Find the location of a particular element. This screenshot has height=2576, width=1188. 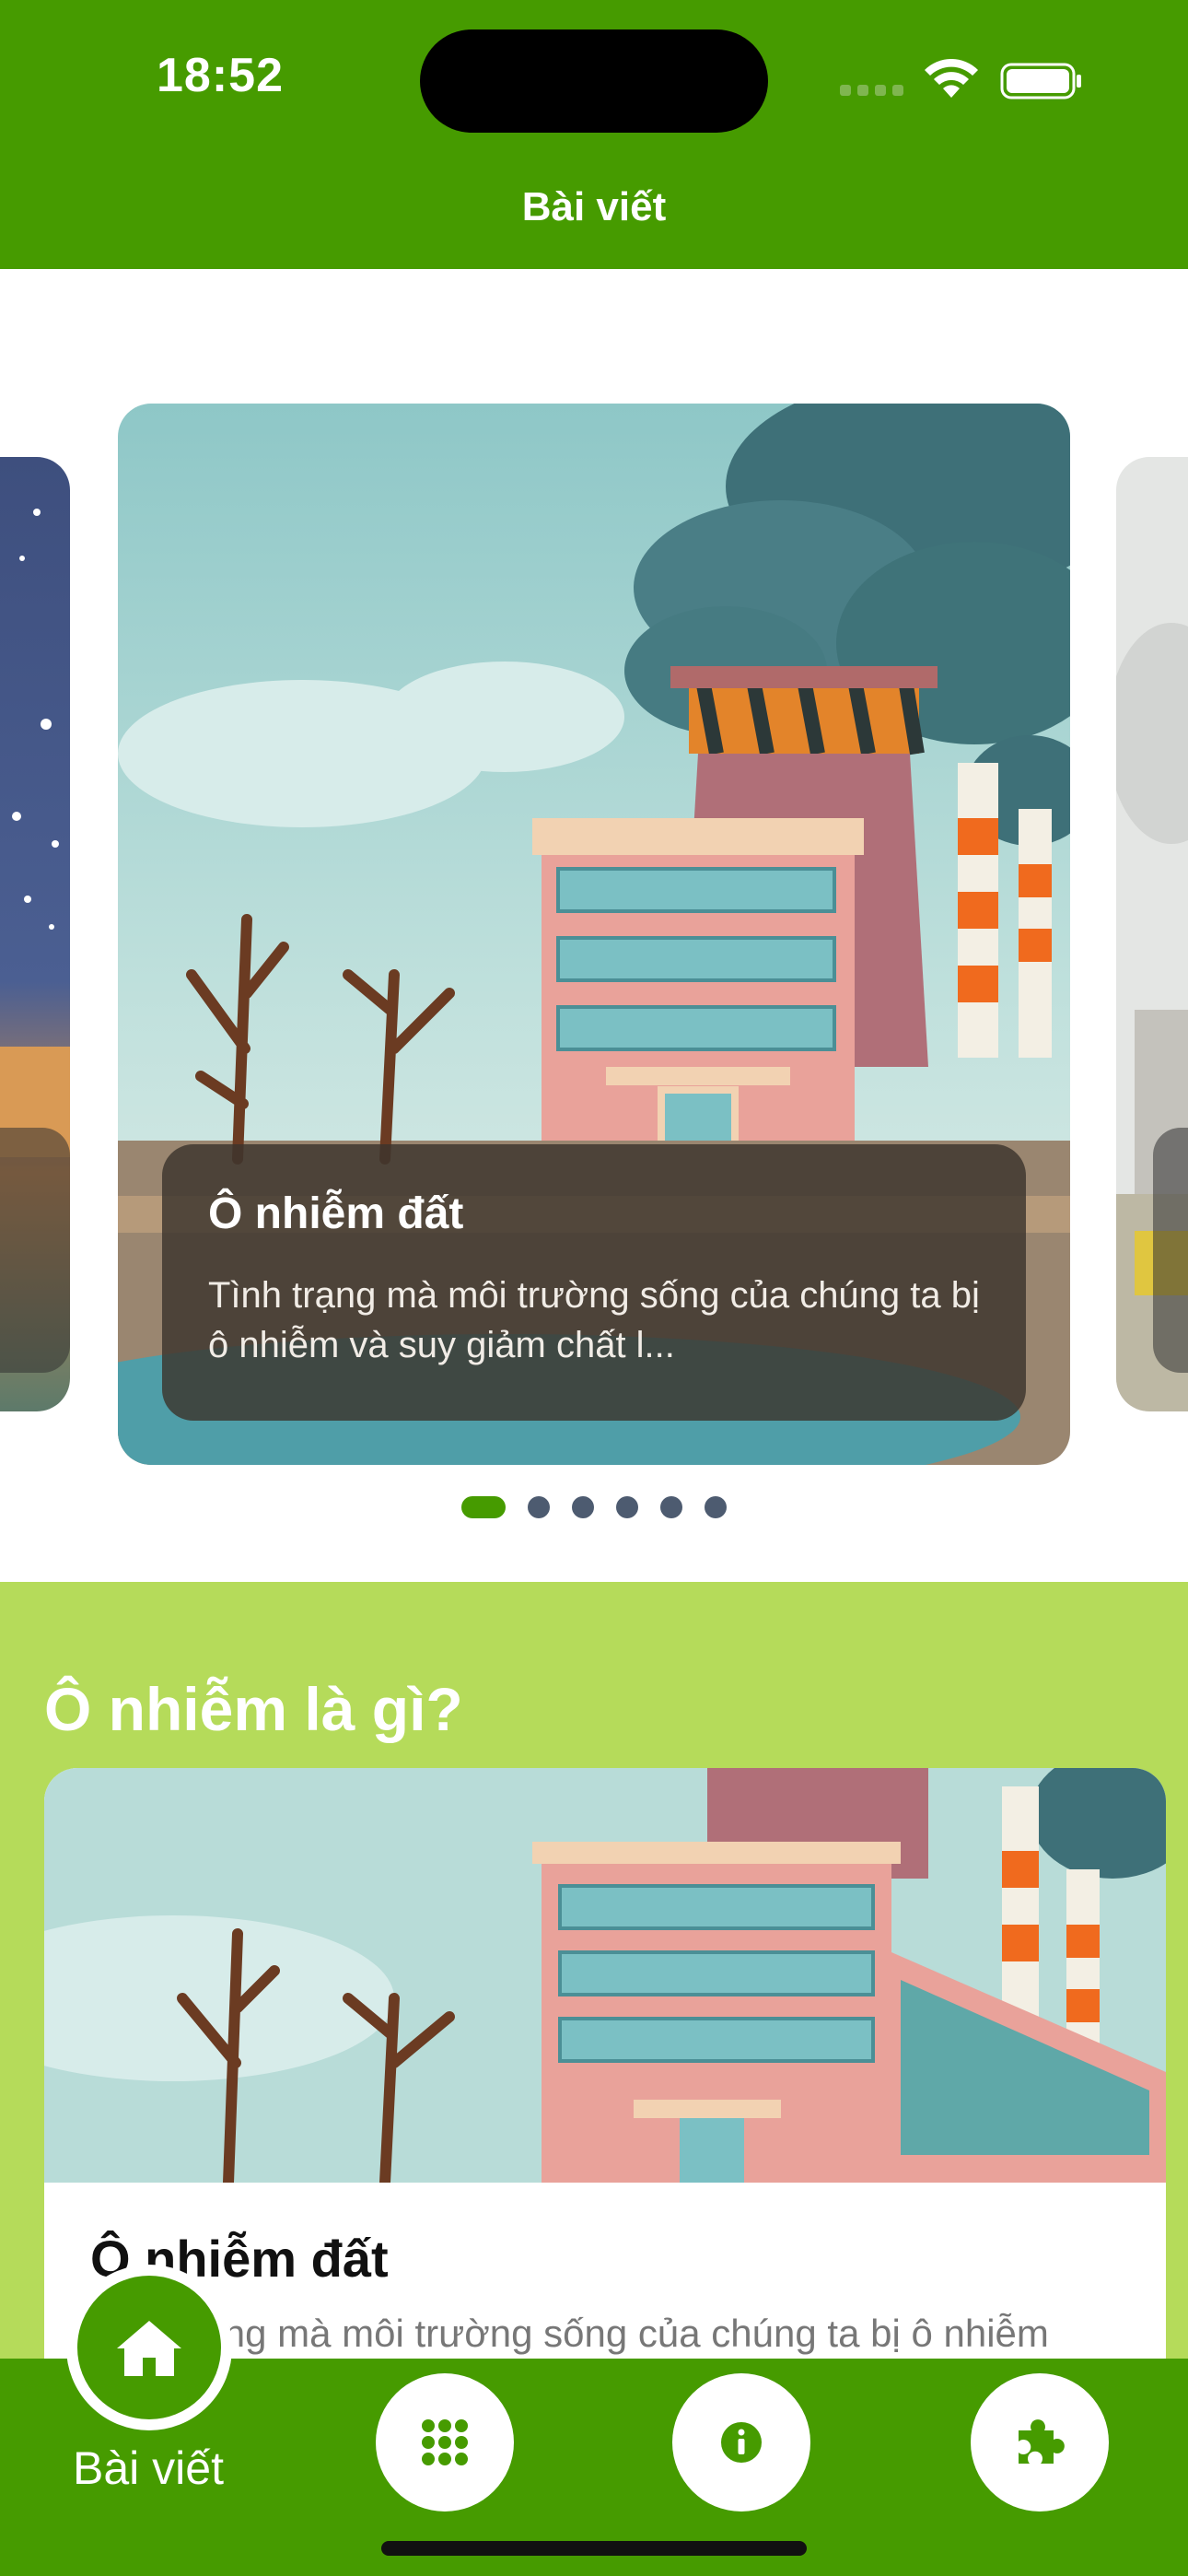

carousel-card-next is located at coordinates (1152, 934).